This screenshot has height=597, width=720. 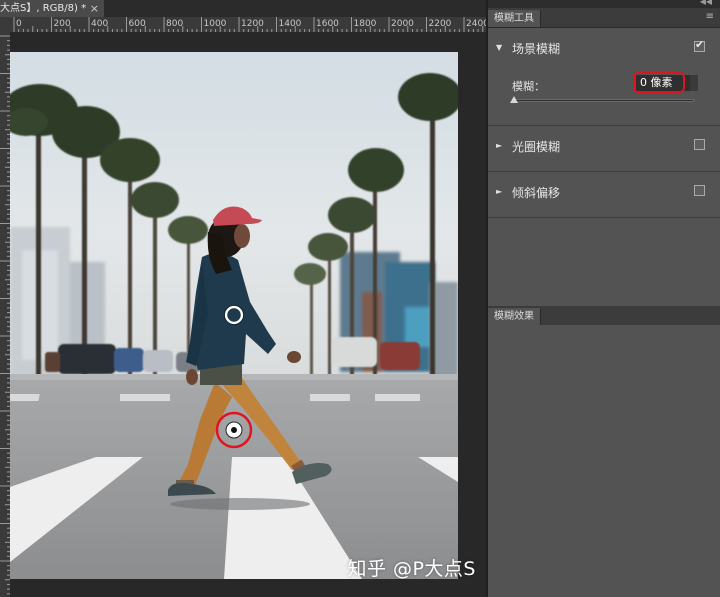 What do you see at coordinates (62, 24) in the screenshot?
I see `ruler-label: 200` at bounding box center [62, 24].